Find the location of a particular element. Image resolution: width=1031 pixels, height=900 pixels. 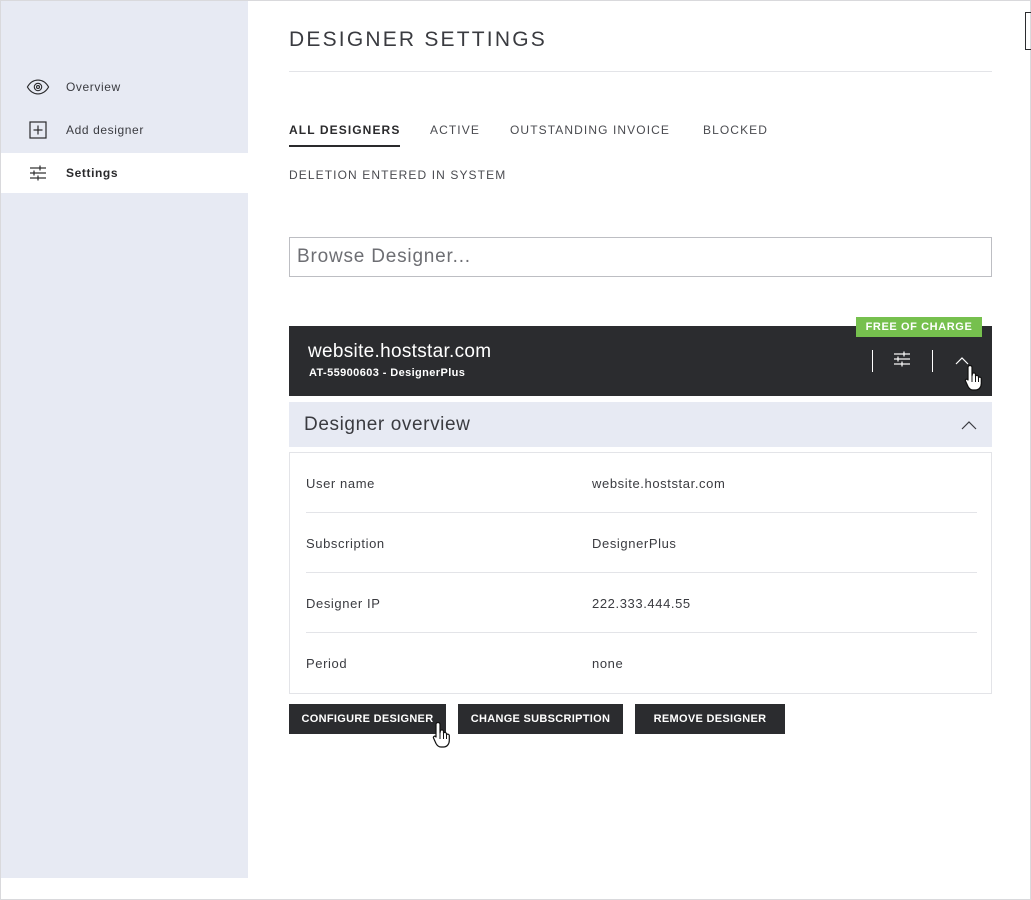

detail-row-period: Period none is located at coordinates (641, 663).